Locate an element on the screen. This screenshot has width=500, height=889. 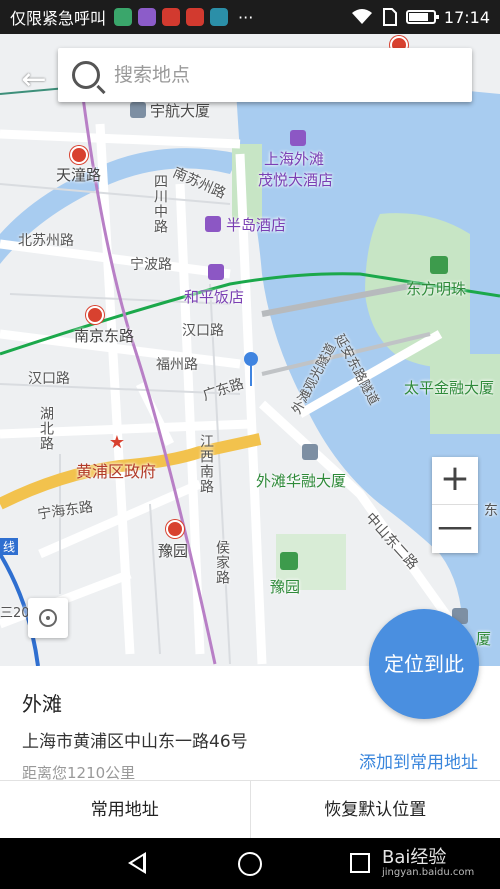
label-yuyuan-station: 豫园 is located at coordinates (173, 551).